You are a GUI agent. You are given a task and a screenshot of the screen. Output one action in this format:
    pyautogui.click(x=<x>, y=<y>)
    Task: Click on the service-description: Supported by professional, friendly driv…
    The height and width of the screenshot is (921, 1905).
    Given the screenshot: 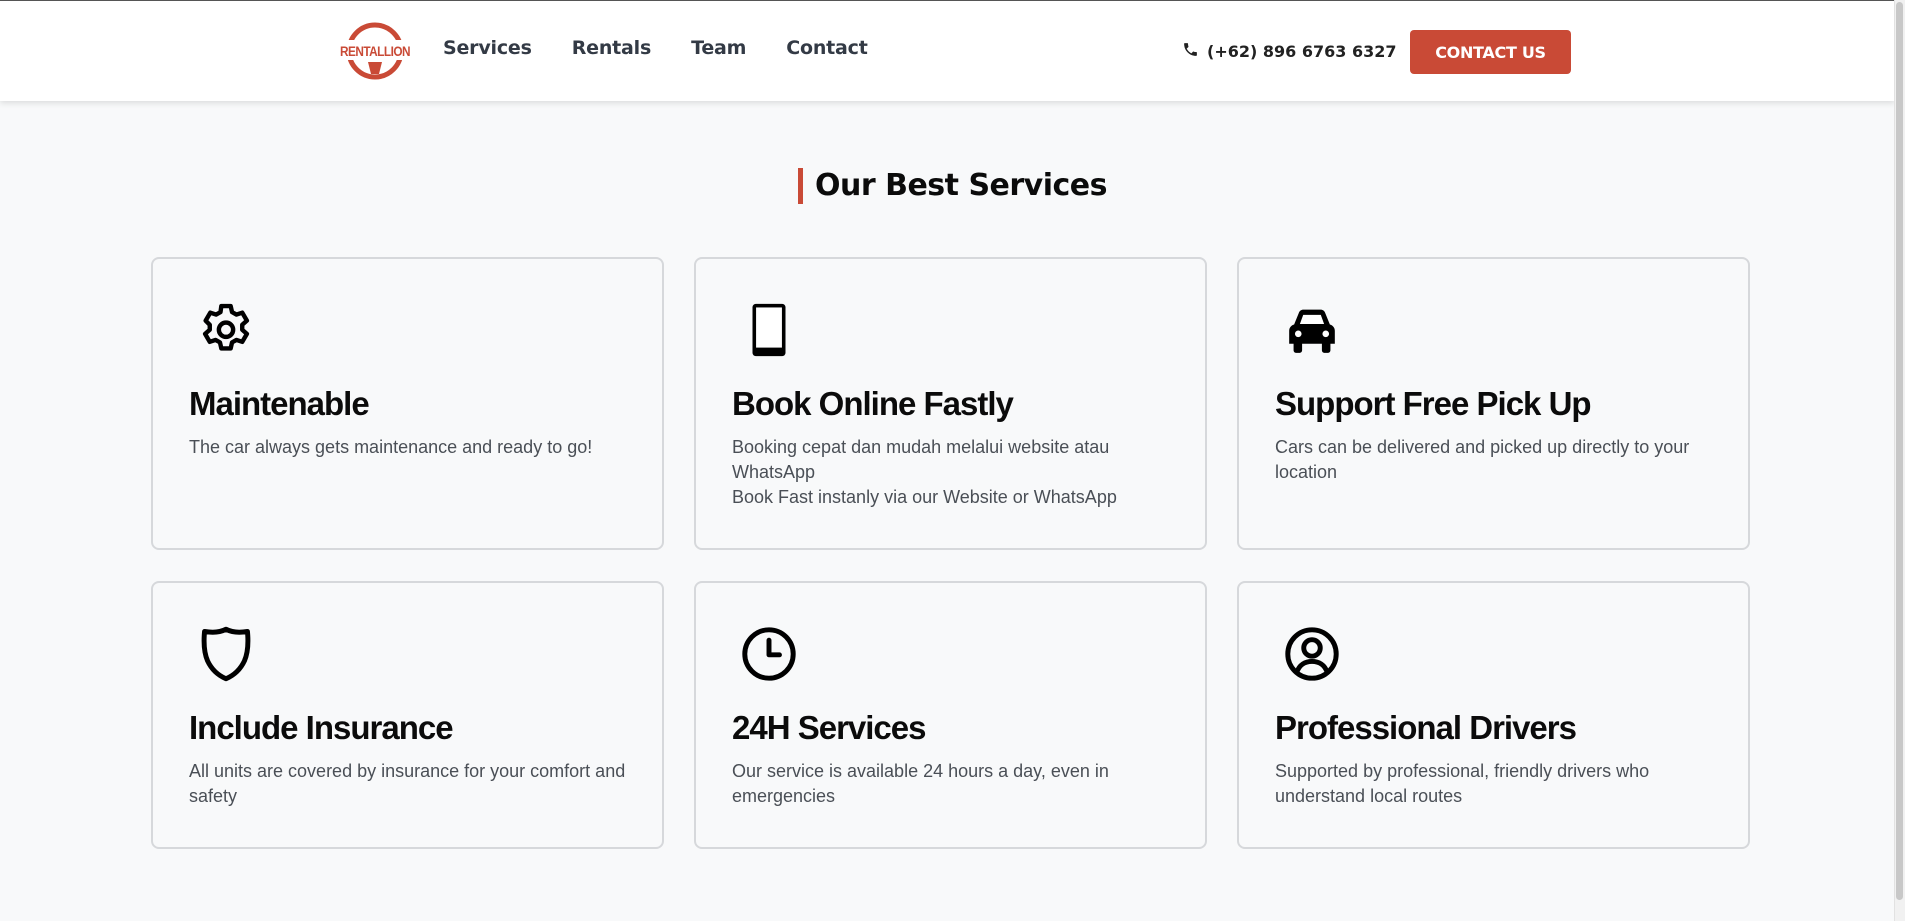 What is the action you would take?
    pyautogui.click(x=1462, y=783)
    